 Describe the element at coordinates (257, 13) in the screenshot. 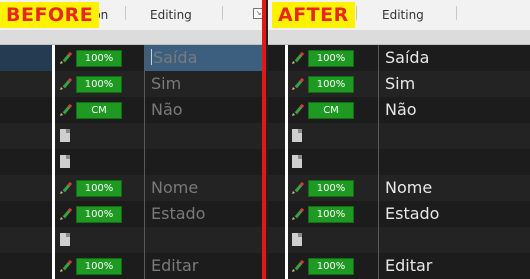

I see `dialog-launcher-icon: ↘` at that location.